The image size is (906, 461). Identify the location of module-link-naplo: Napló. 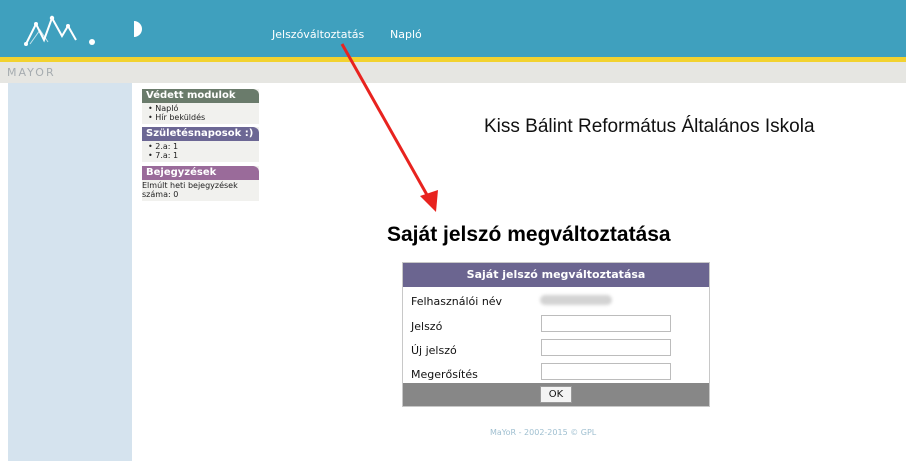
(166, 108).